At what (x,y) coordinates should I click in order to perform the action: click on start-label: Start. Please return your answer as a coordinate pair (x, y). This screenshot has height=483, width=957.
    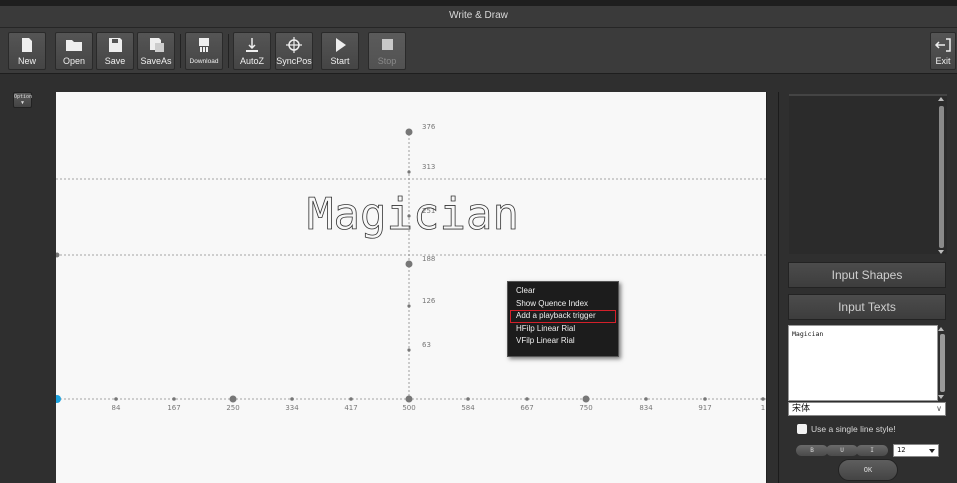
    Looking at the image, I should click on (340, 61).